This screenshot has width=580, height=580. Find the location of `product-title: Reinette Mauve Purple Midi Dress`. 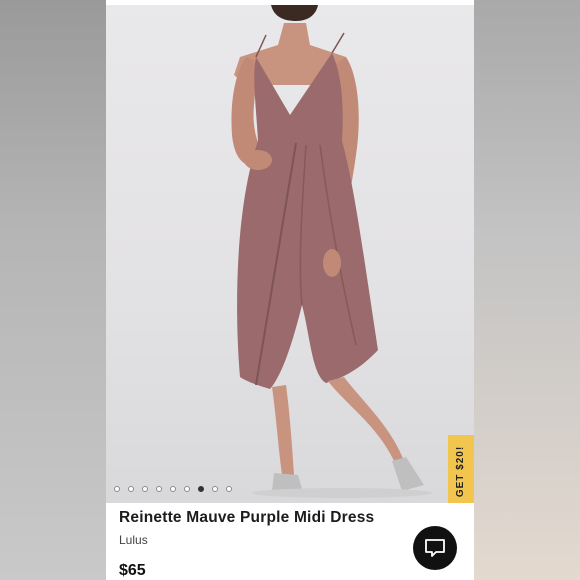

product-title: Reinette Mauve Purple Midi Dress is located at coordinates (246, 518).